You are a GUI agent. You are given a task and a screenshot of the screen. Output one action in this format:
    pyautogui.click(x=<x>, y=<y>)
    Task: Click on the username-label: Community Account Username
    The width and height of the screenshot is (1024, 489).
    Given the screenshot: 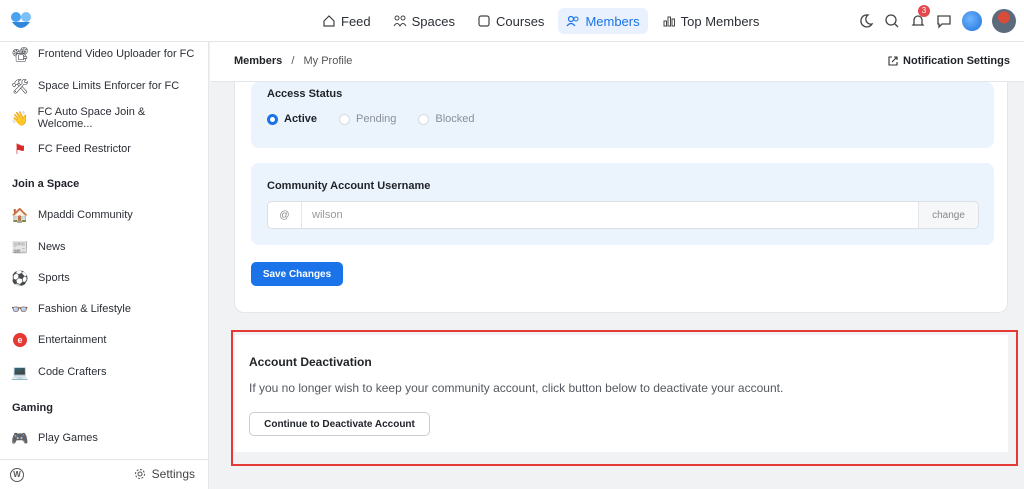 What is the action you would take?
    pyautogui.click(x=349, y=186)
    